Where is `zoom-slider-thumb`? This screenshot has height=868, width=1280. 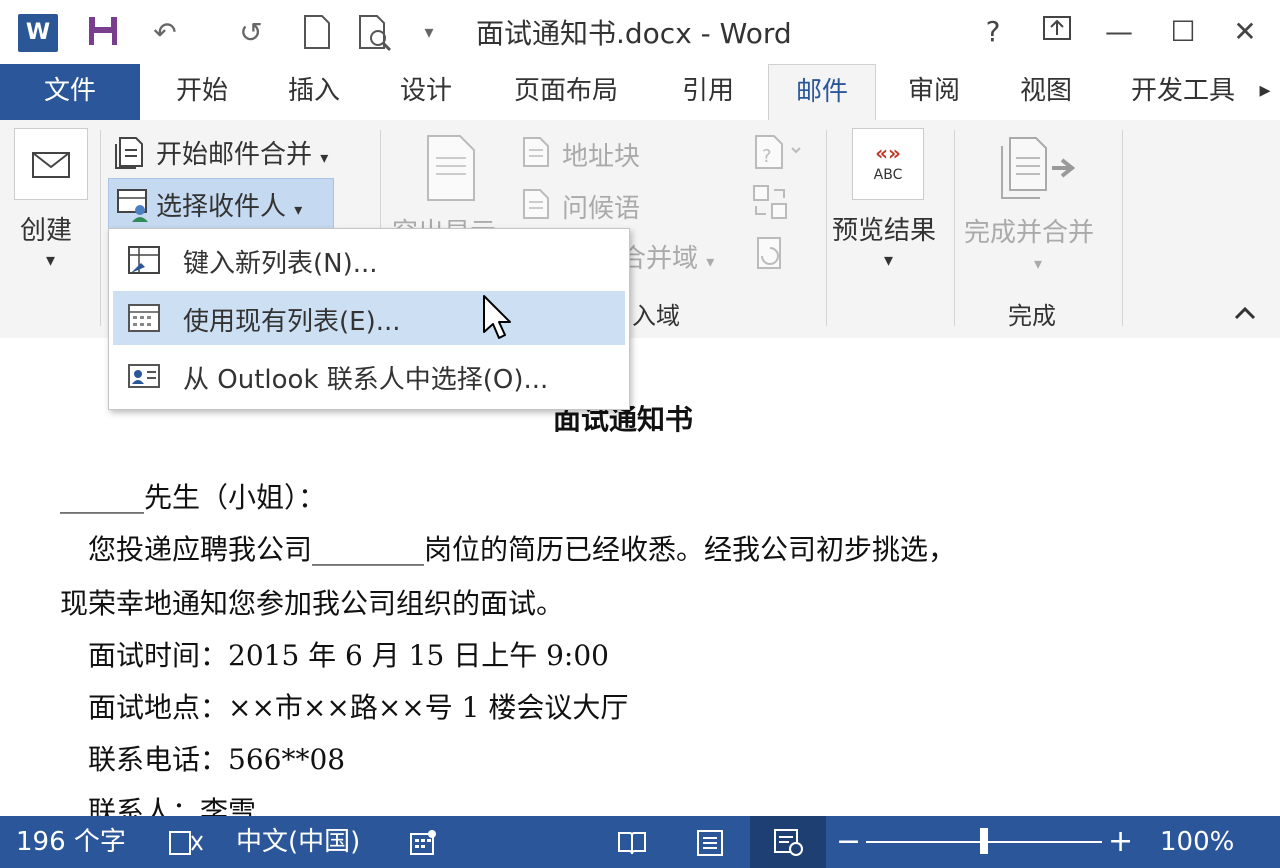 zoom-slider-thumb is located at coordinates (984, 841).